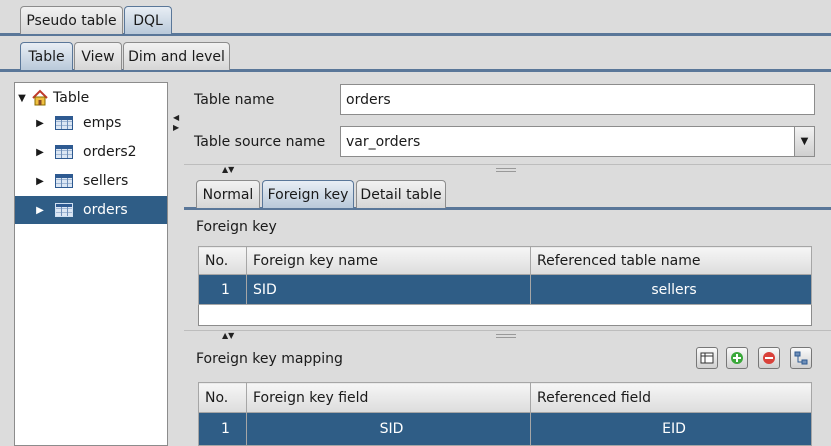 The image size is (831, 446). What do you see at coordinates (176, 56) in the screenshot?
I see `tab-dim-and-level: Dim and level` at bounding box center [176, 56].